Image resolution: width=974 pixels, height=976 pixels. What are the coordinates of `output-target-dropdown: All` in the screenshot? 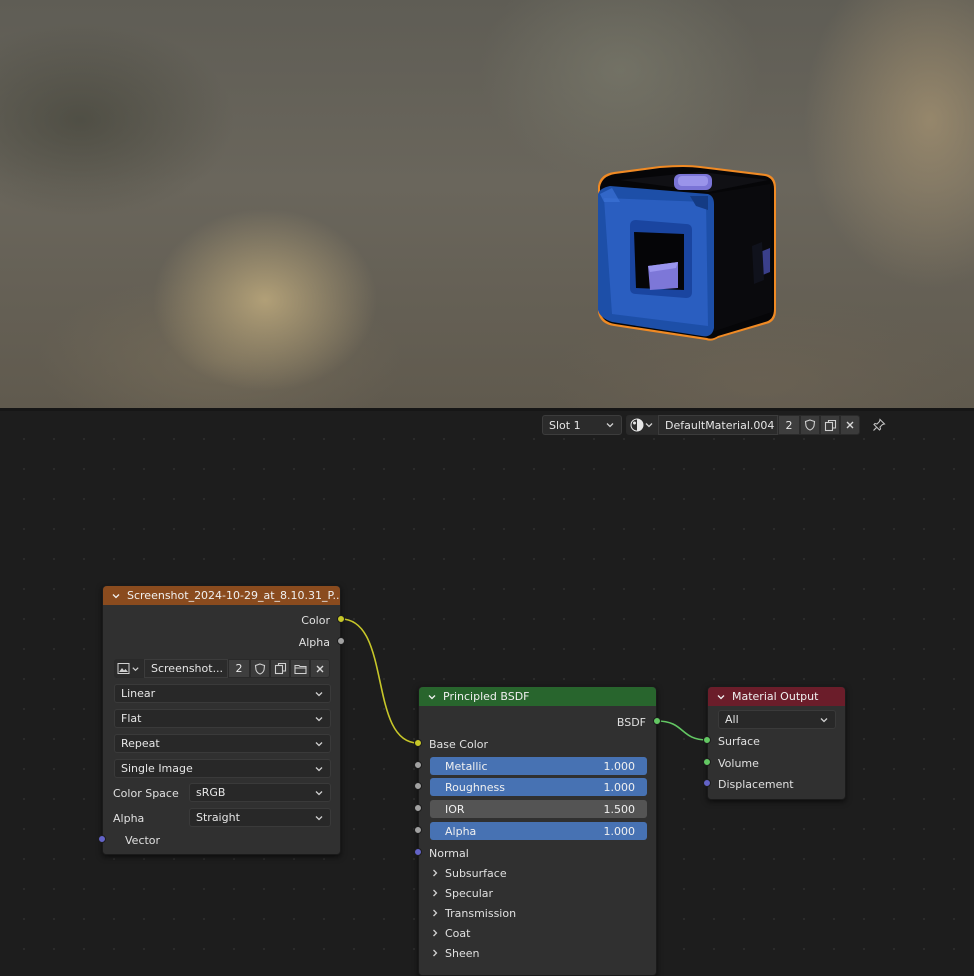 It's located at (777, 719).